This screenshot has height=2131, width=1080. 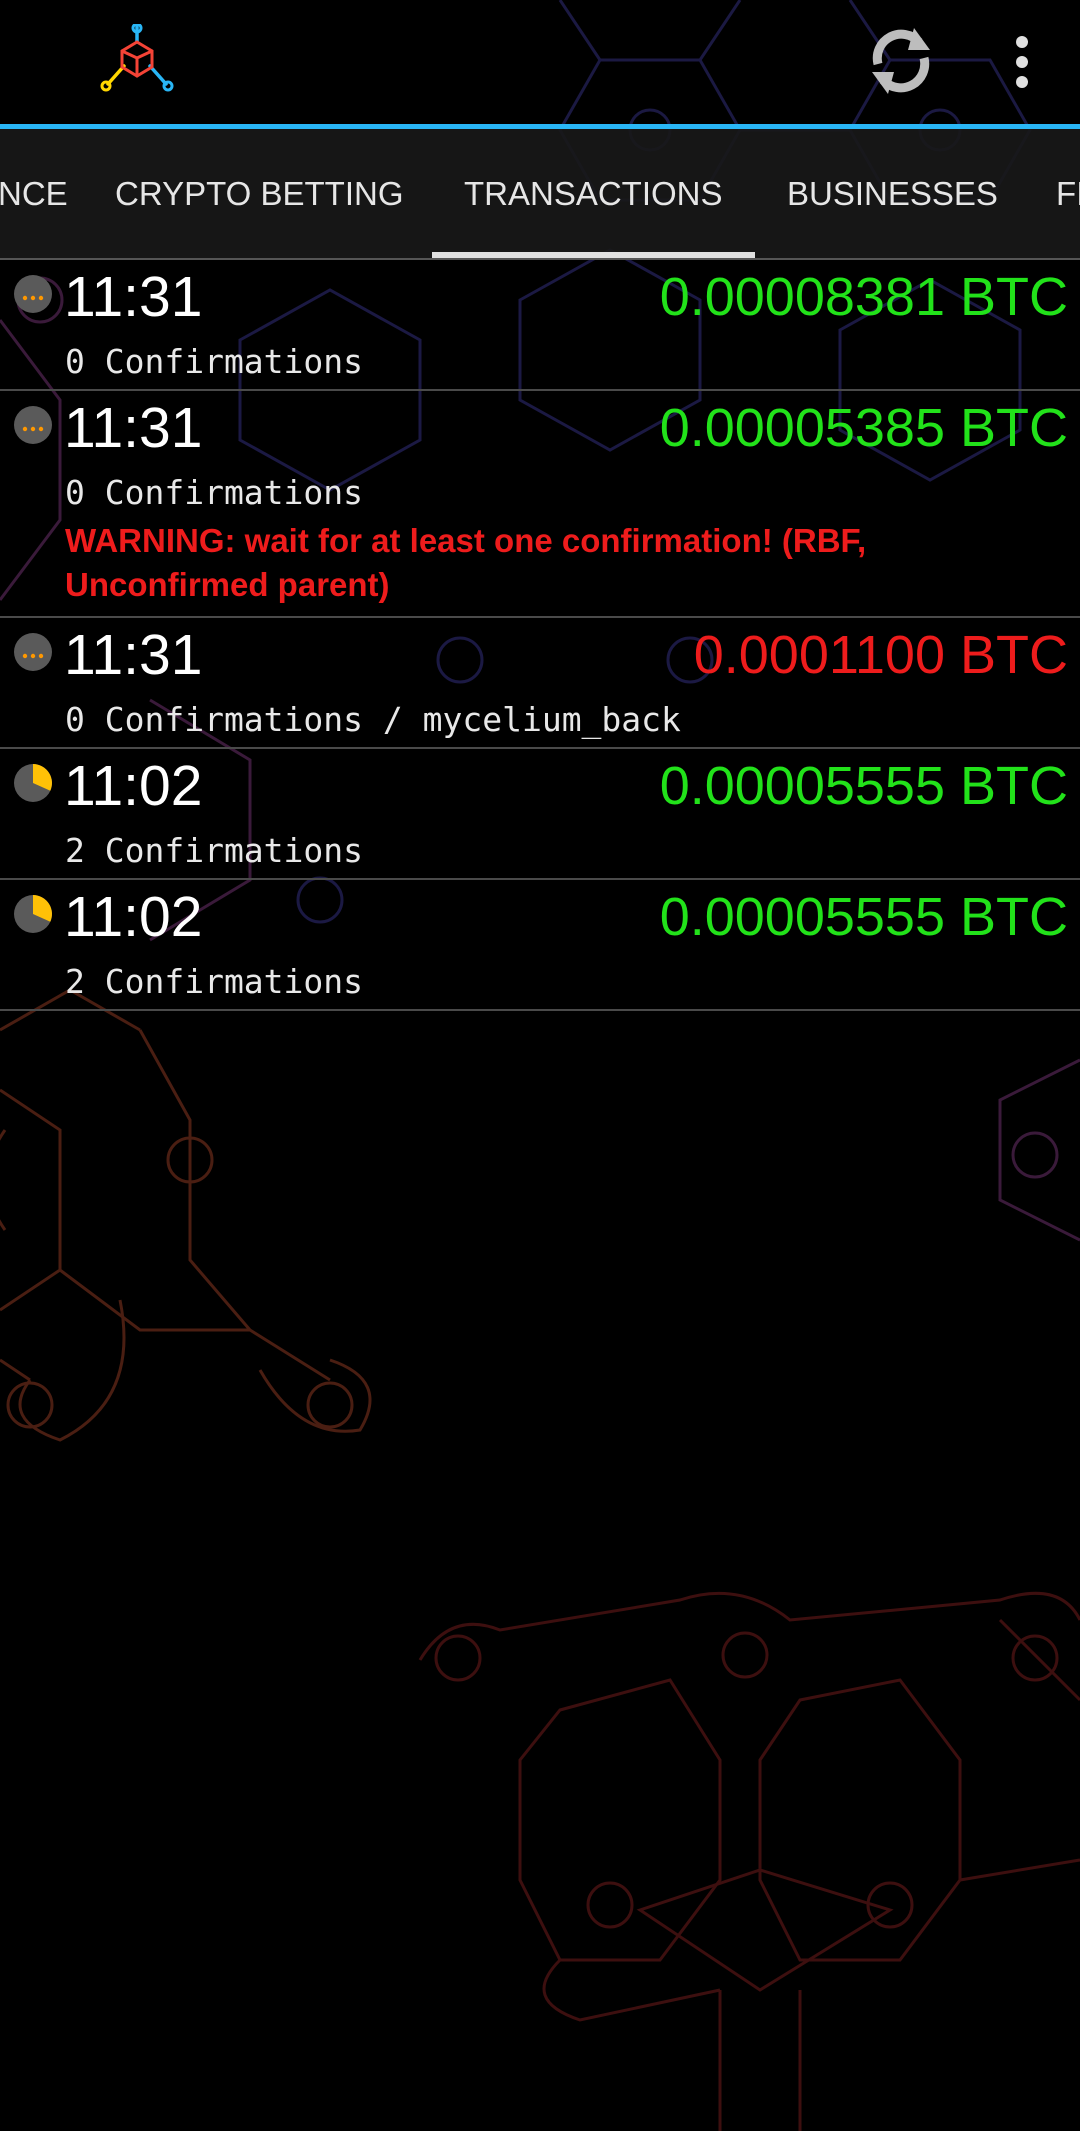 What do you see at coordinates (34, 193) in the screenshot?
I see `tab-balance: NCE` at bounding box center [34, 193].